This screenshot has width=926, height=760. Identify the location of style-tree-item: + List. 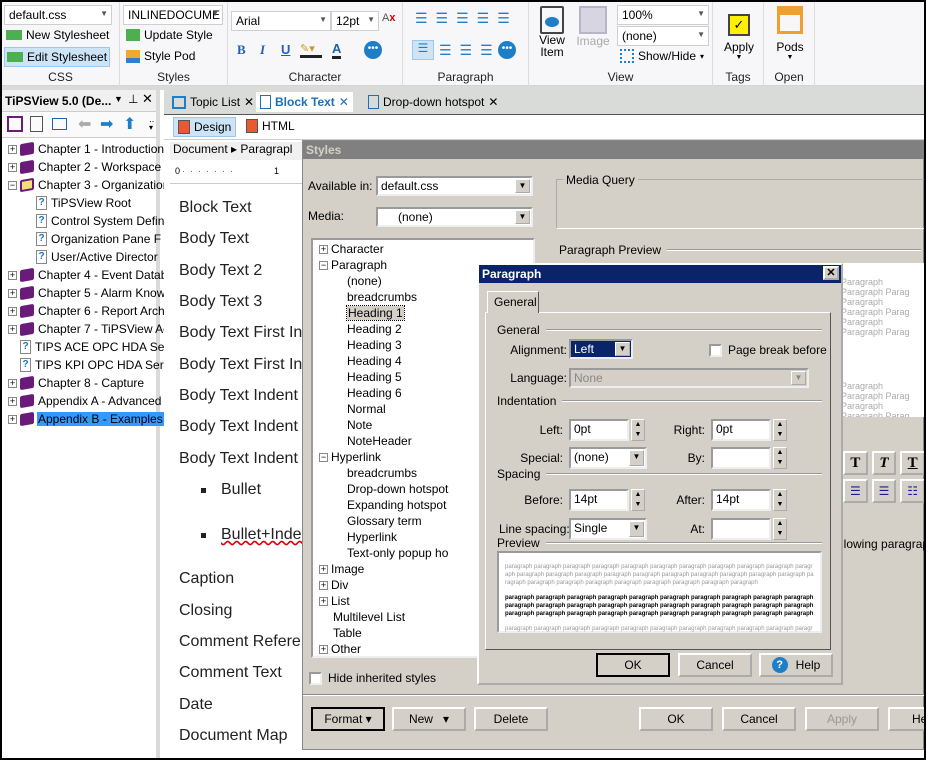
(334, 601).